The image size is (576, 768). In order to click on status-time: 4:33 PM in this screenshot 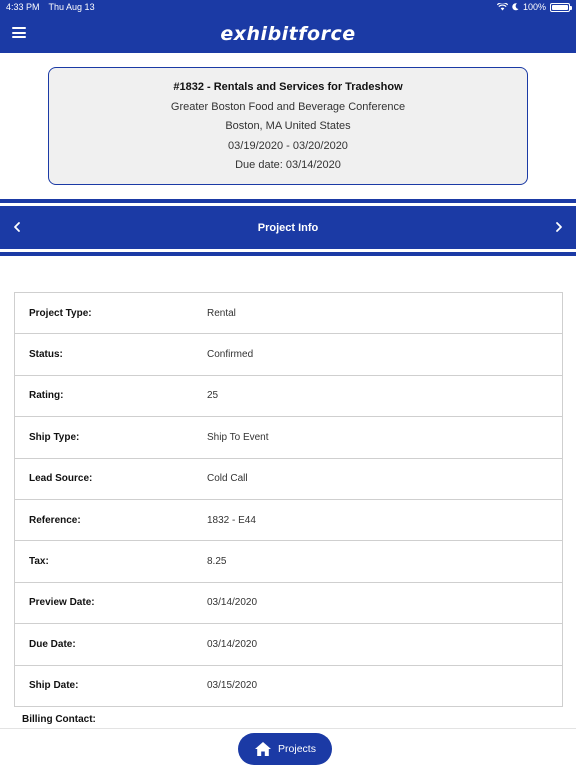, I will do `click(23, 7)`.